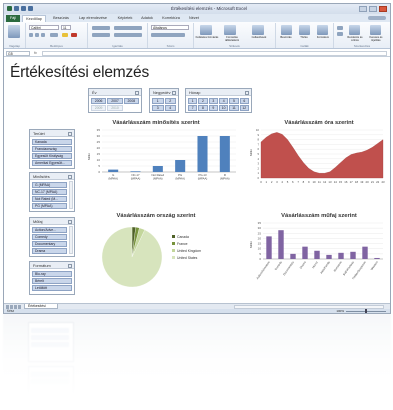  What do you see at coordinates (52, 149) in the screenshot?
I see `slicer-item: Franciaország` at bounding box center [52, 149].